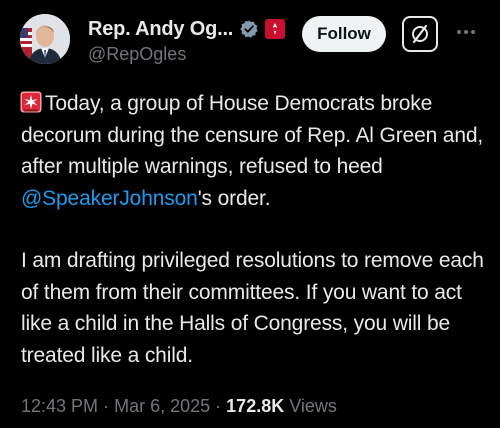 Image resolution: width=500 pixels, height=428 pixels. I want to click on mention-link: @SpeakerJohnson, so click(109, 198).